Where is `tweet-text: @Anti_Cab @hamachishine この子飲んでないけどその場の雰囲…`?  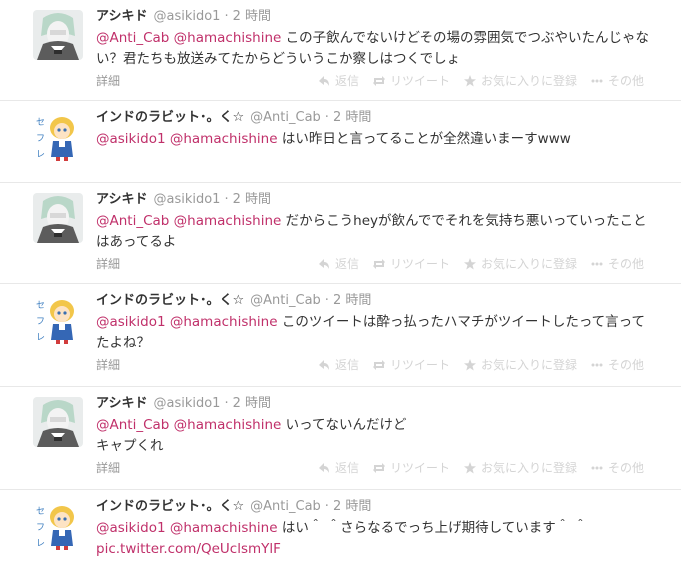
tweet-text: @Anti_Cab @hamachishine この子飲んでないけどその場の雰囲… is located at coordinates (373, 49).